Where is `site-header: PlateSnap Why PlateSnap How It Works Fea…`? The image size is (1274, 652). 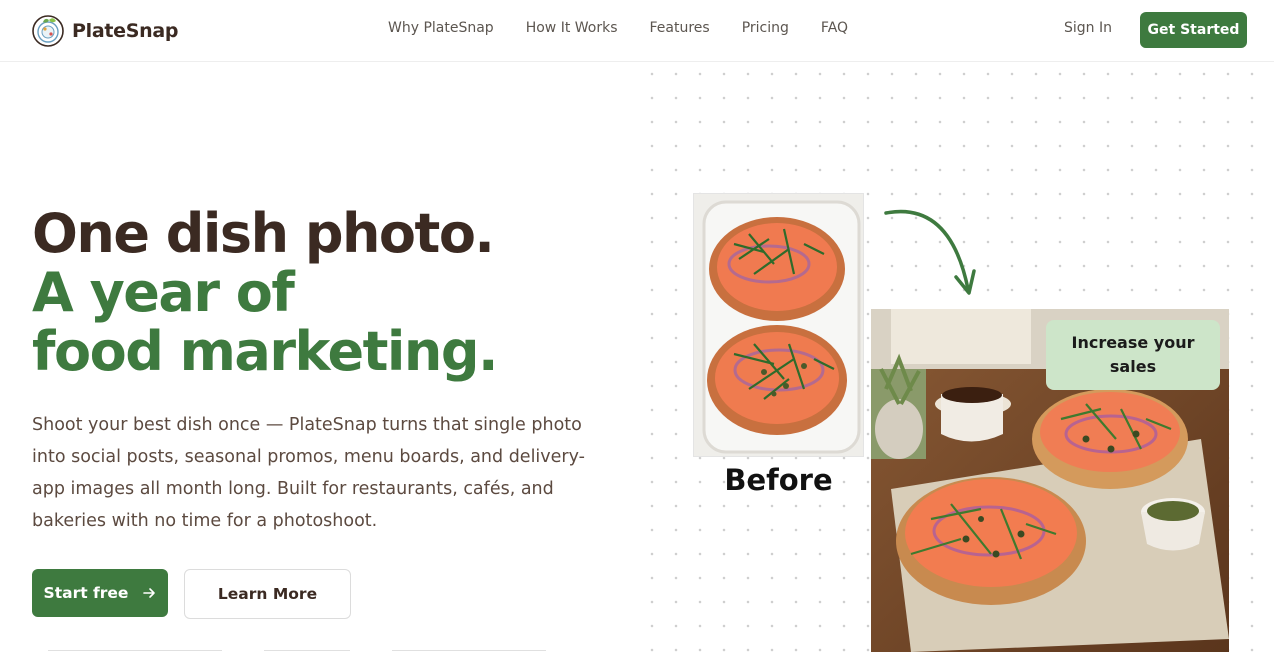
site-header: PlateSnap Why PlateSnap How It Works Fea… is located at coordinates (637, 31).